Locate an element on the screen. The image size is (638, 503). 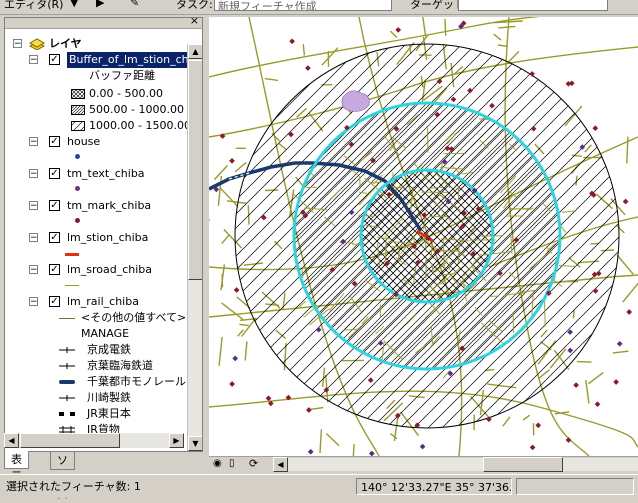
toc-vertical-scrollbar: ▲ ▼ is located at coordinates (194, 247).